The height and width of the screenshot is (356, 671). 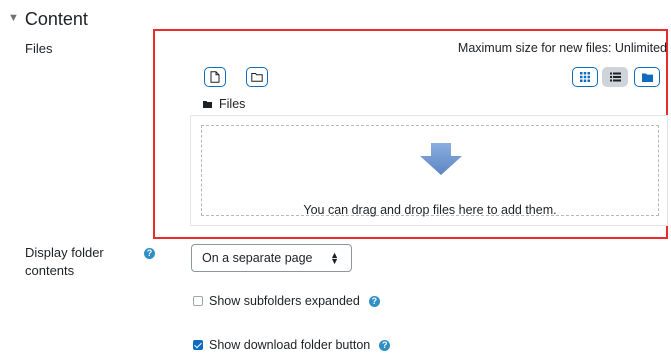 I want to click on file-icon, so click(x=215, y=77).